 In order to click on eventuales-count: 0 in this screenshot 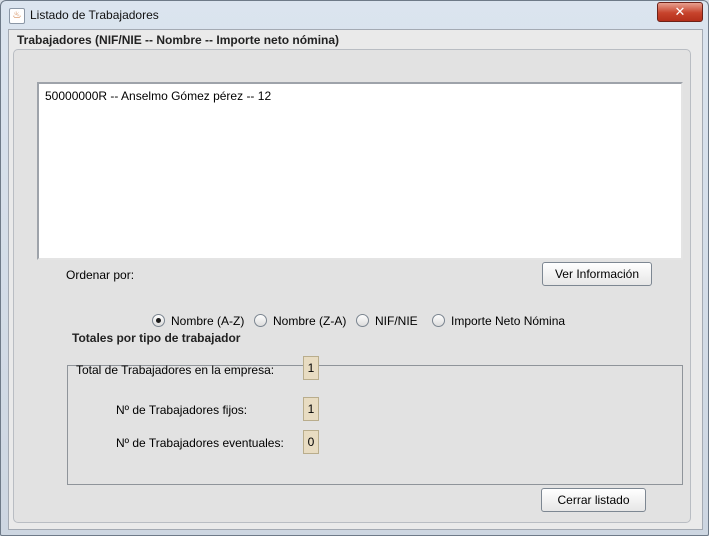, I will do `click(311, 442)`.